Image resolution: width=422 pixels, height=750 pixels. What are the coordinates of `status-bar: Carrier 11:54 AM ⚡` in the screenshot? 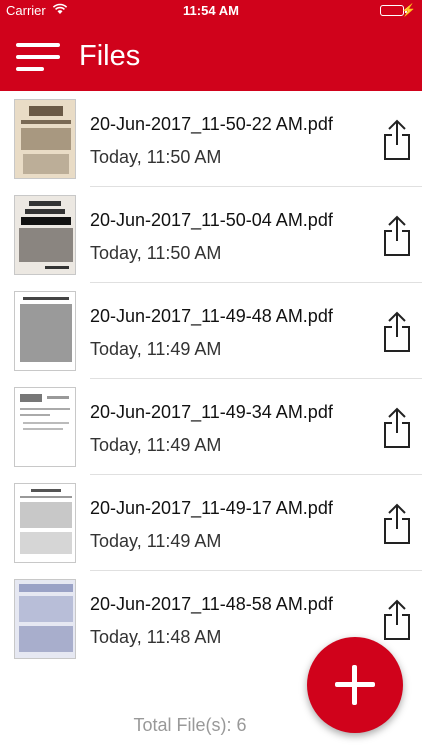 It's located at (211, 11).